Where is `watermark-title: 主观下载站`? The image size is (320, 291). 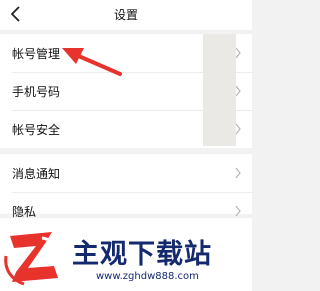
watermark-title: 主观下载站 is located at coordinates (142, 254).